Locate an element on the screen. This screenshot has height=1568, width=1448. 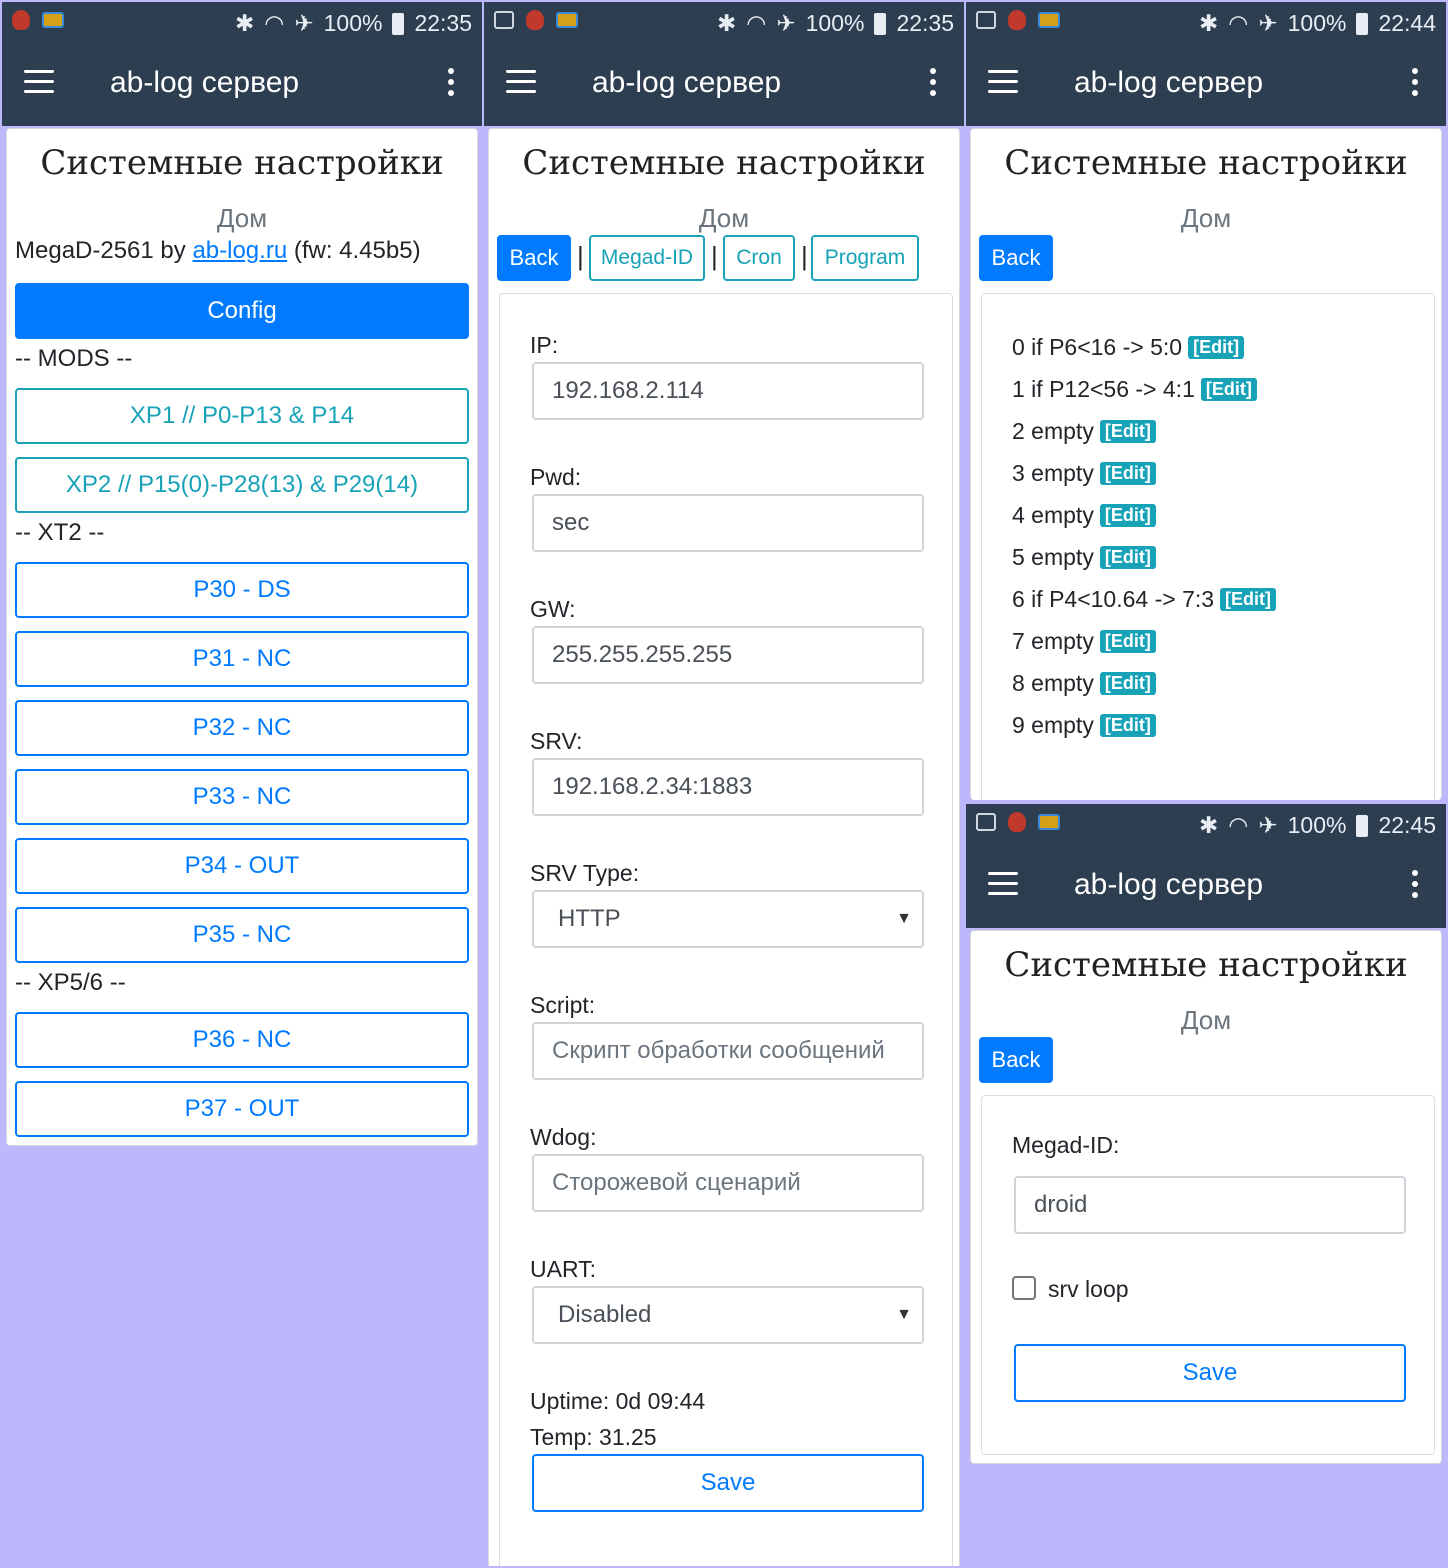
srv-type-select: HTTP ▼ is located at coordinates (728, 919).